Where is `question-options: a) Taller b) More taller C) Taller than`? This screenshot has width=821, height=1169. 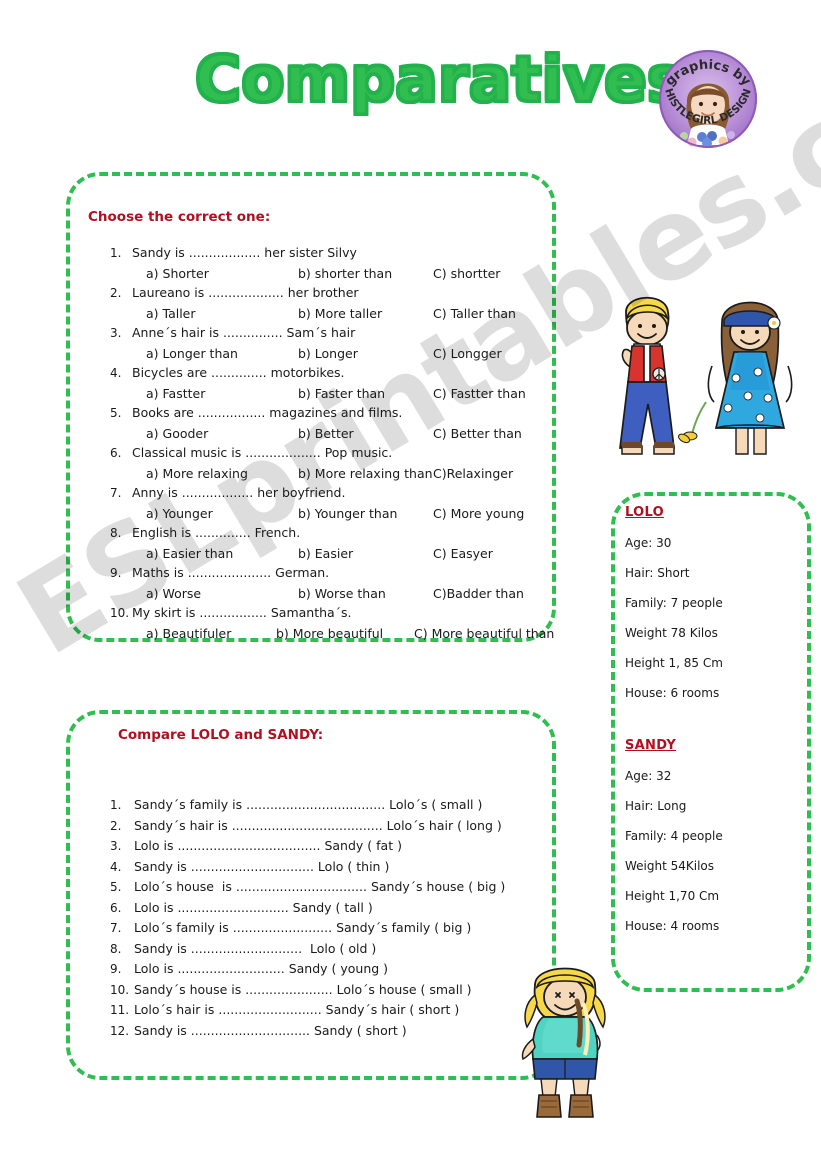
question-options: a) Taller b) More taller C) Taller than is located at coordinates (325, 314).